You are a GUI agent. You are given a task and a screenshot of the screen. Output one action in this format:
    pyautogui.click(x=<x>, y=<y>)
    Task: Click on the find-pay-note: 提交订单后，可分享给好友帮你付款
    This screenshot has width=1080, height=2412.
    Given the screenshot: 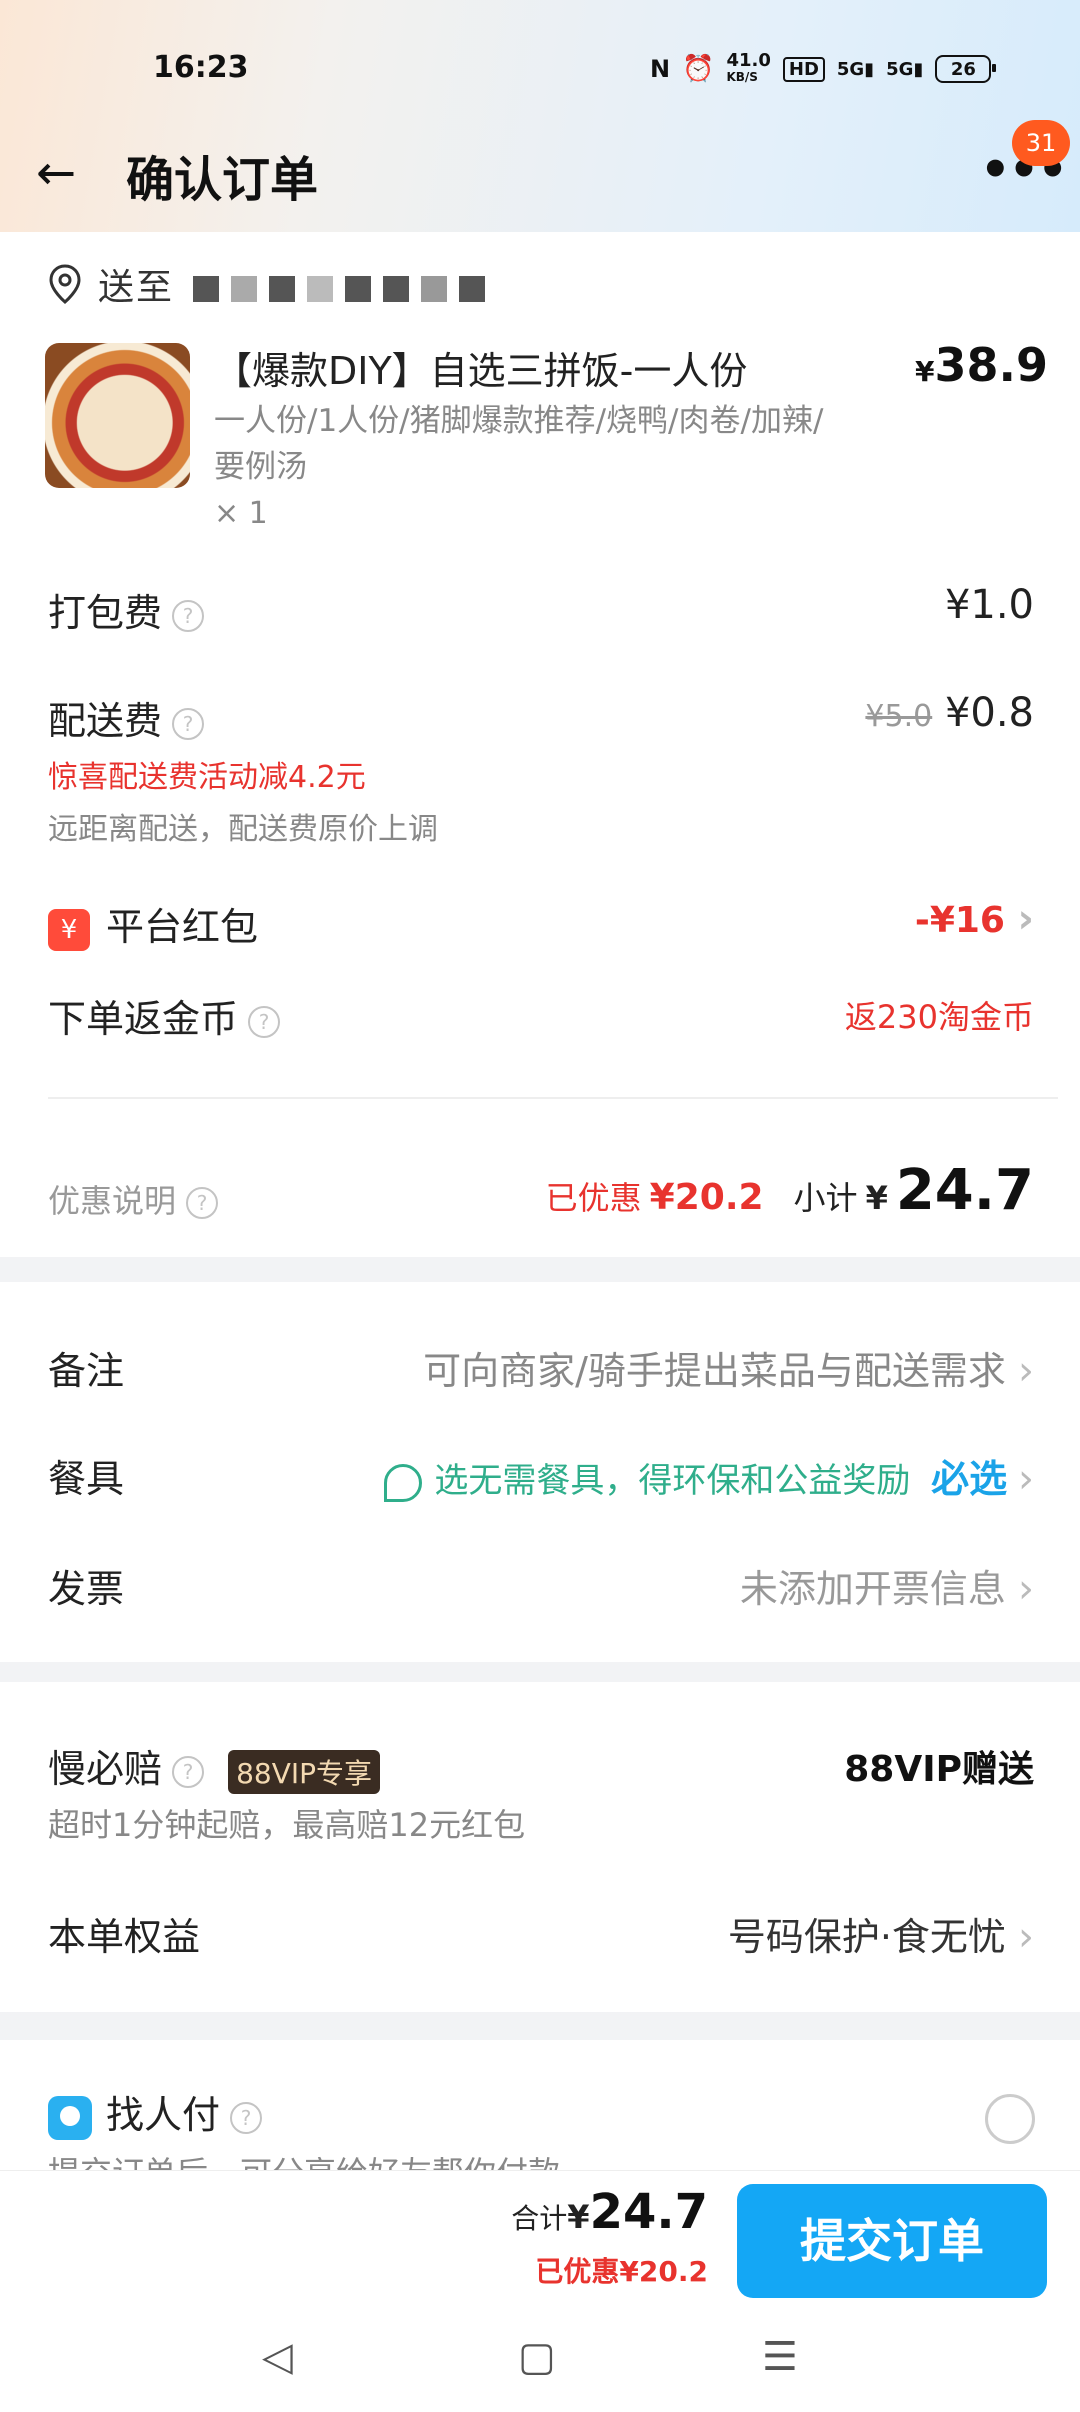 What is the action you would take?
    pyautogui.click(x=304, y=2159)
    